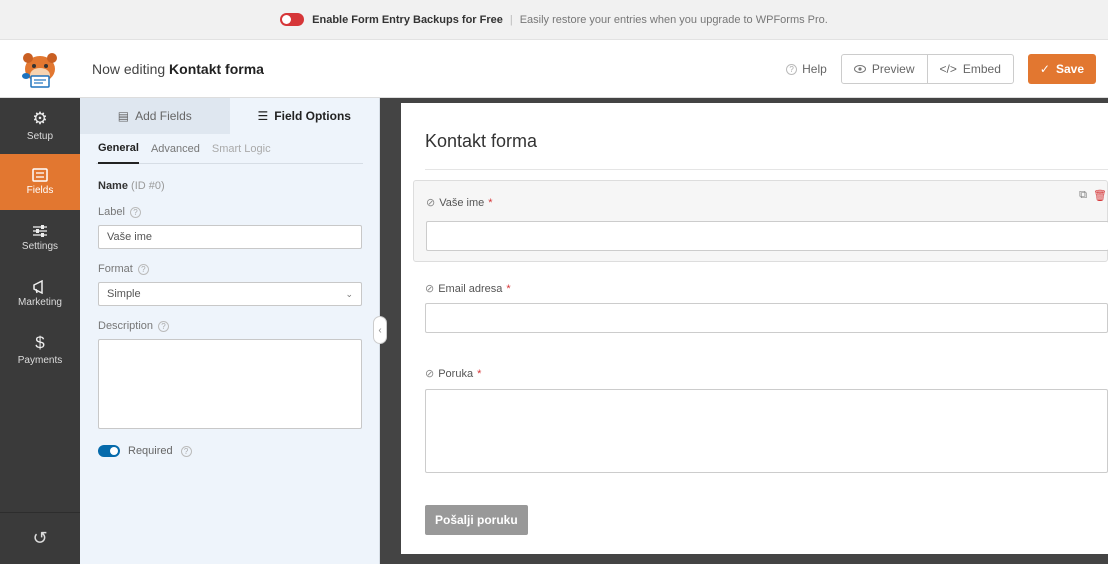 Image resolution: width=1108 pixels, height=564 pixels. What do you see at coordinates (115, 269) in the screenshot?
I see `format-text: Format` at bounding box center [115, 269].